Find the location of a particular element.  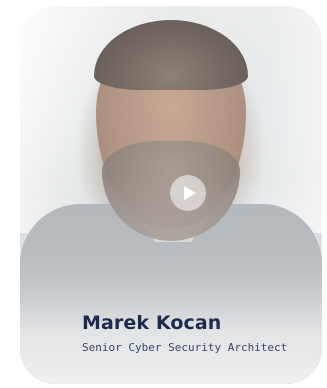

play-icon is located at coordinates (189, 193).